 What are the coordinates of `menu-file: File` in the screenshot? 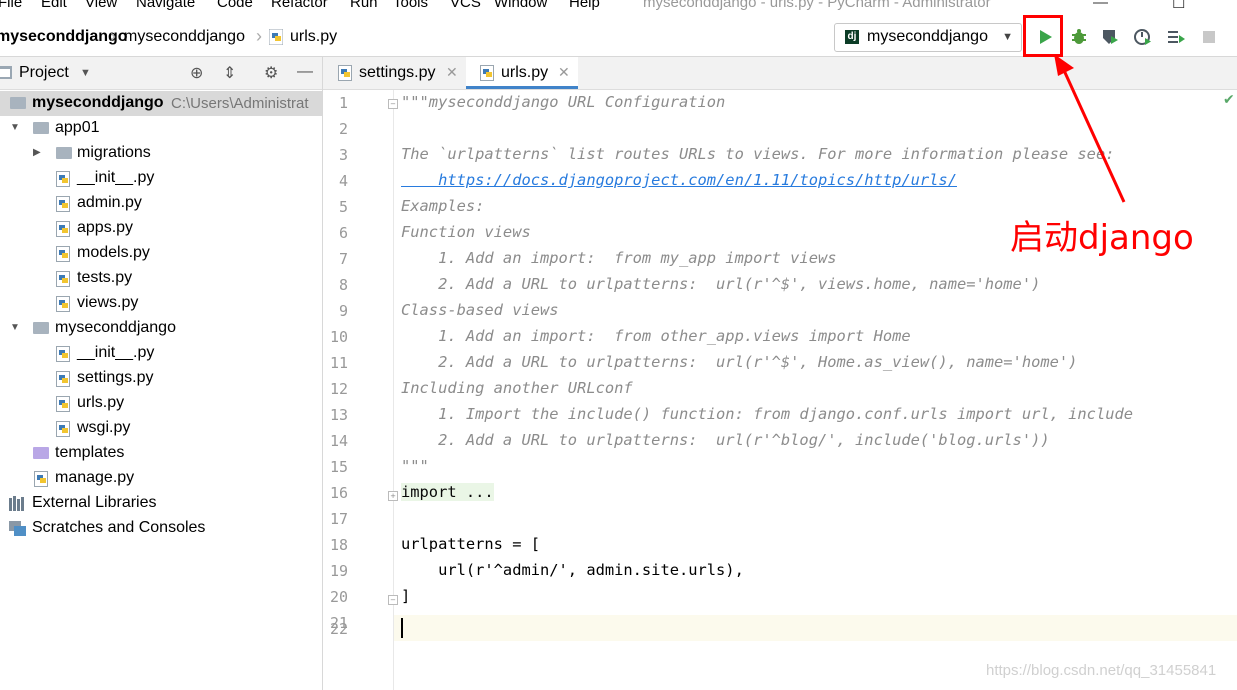 It's located at (11, 5).